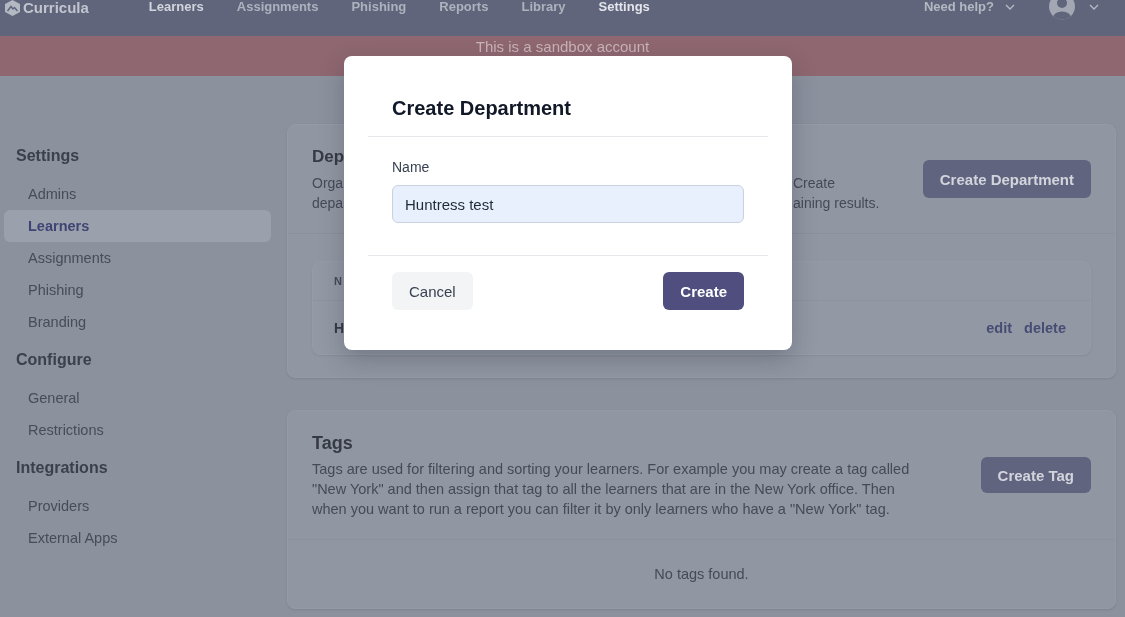 The image size is (1125, 617). Describe the element at coordinates (464, 7) in the screenshot. I see `nav-link: Reports` at that location.